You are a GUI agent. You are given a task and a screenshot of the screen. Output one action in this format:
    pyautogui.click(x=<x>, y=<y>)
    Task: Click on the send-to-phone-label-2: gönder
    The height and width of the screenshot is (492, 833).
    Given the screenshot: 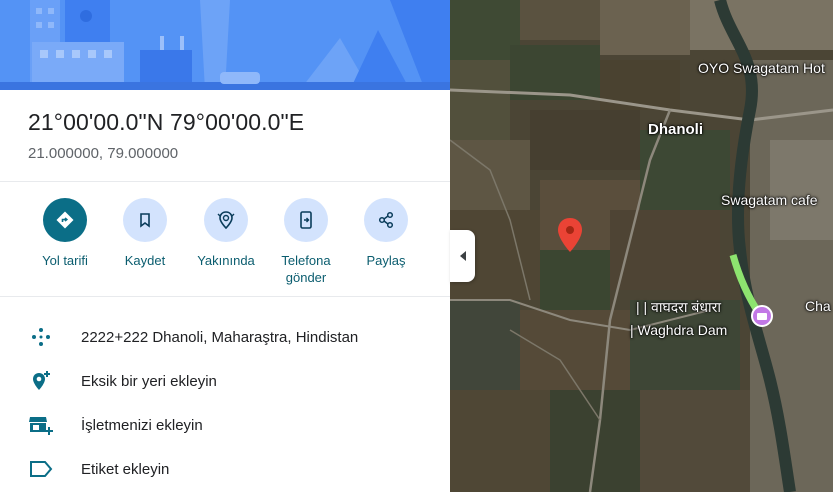 What is the action you would take?
    pyautogui.click(x=306, y=277)
    